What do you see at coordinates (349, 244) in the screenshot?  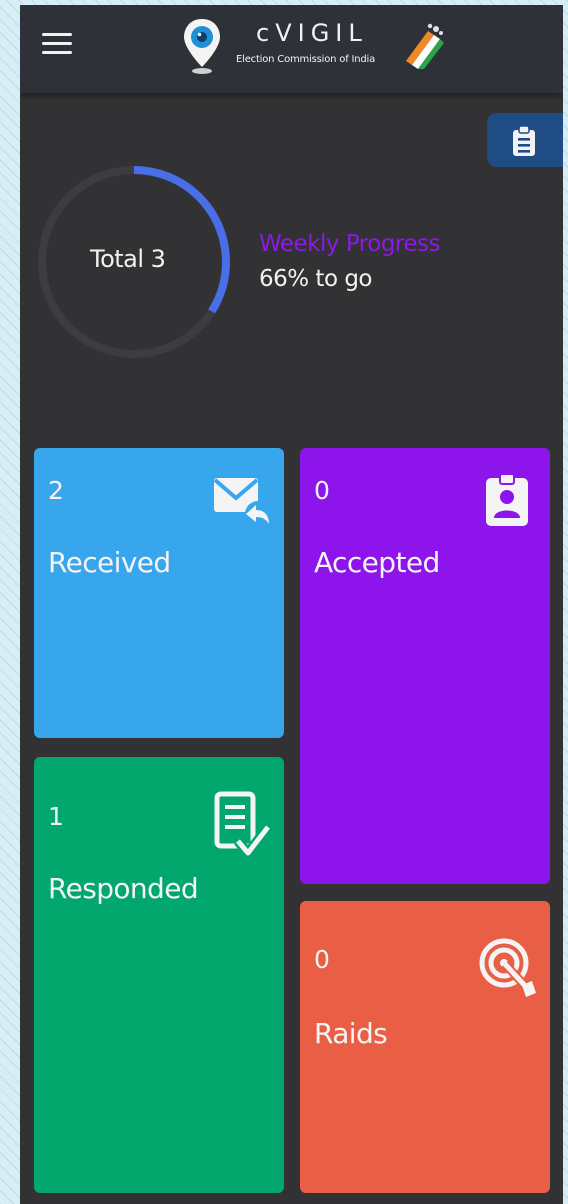 I see `weekly-progress-title: Weekly Progress` at bounding box center [349, 244].